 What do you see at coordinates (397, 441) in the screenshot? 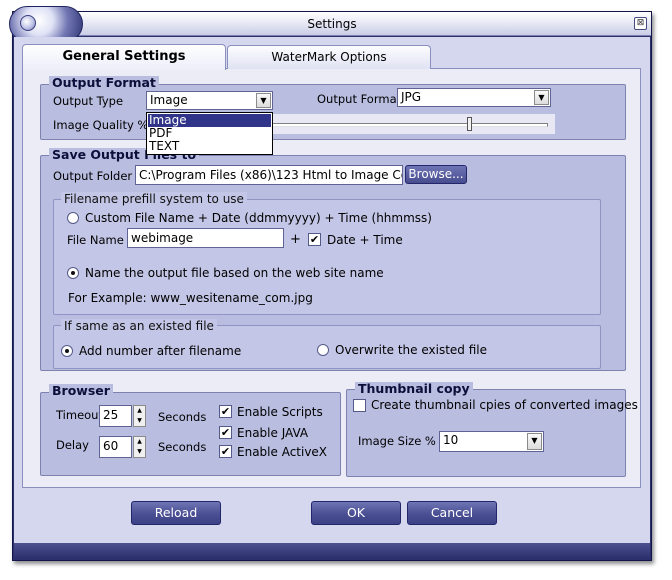
I see `image-size-label: Image Size %` at bounding box center [397, 441].